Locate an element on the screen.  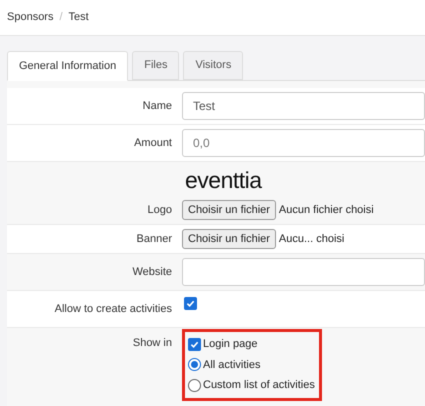
breadcrumb-current: Test is located at coordinates (78, 18).